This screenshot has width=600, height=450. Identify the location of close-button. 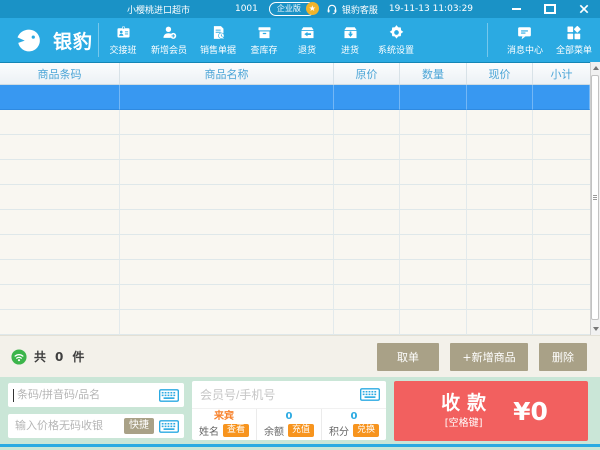
(584, 9).